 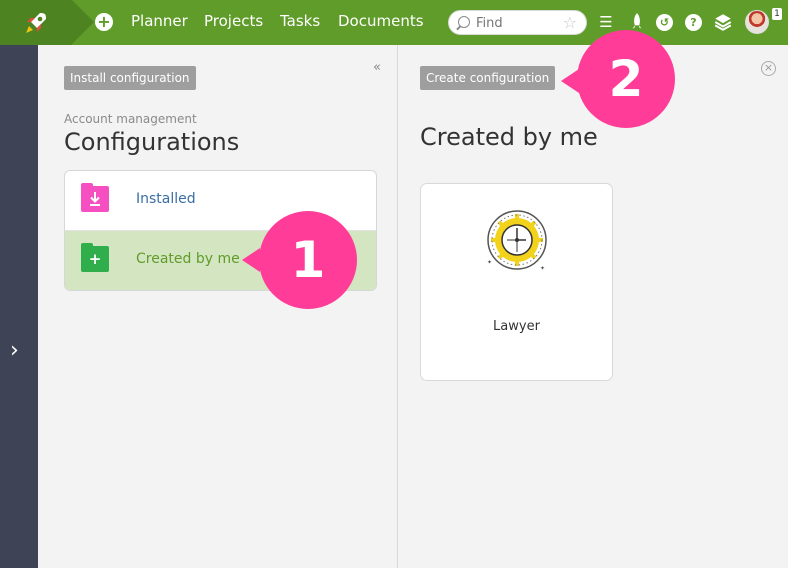 I want to click on question-icon: ?, so click(x=693, y=22).